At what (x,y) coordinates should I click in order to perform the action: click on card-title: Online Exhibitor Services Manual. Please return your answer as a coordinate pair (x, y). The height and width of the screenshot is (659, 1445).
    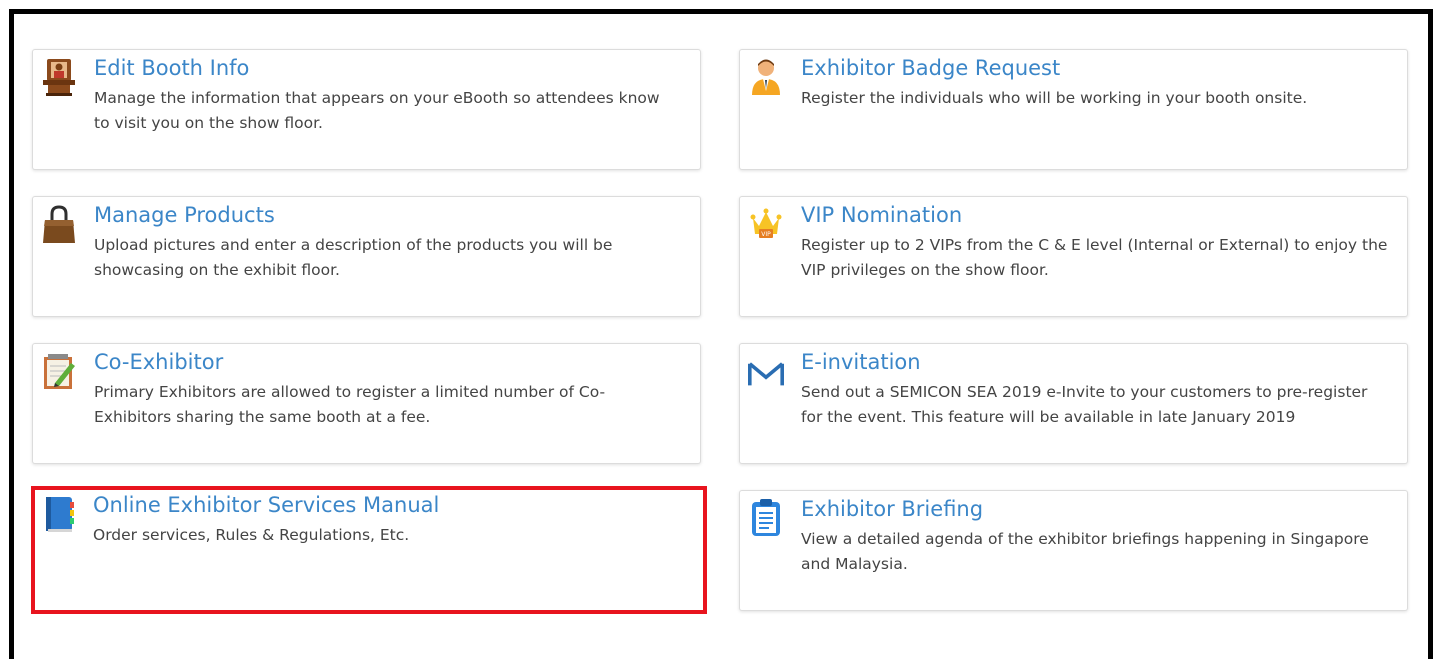
    Looking at the image, I should click on (266, 505).